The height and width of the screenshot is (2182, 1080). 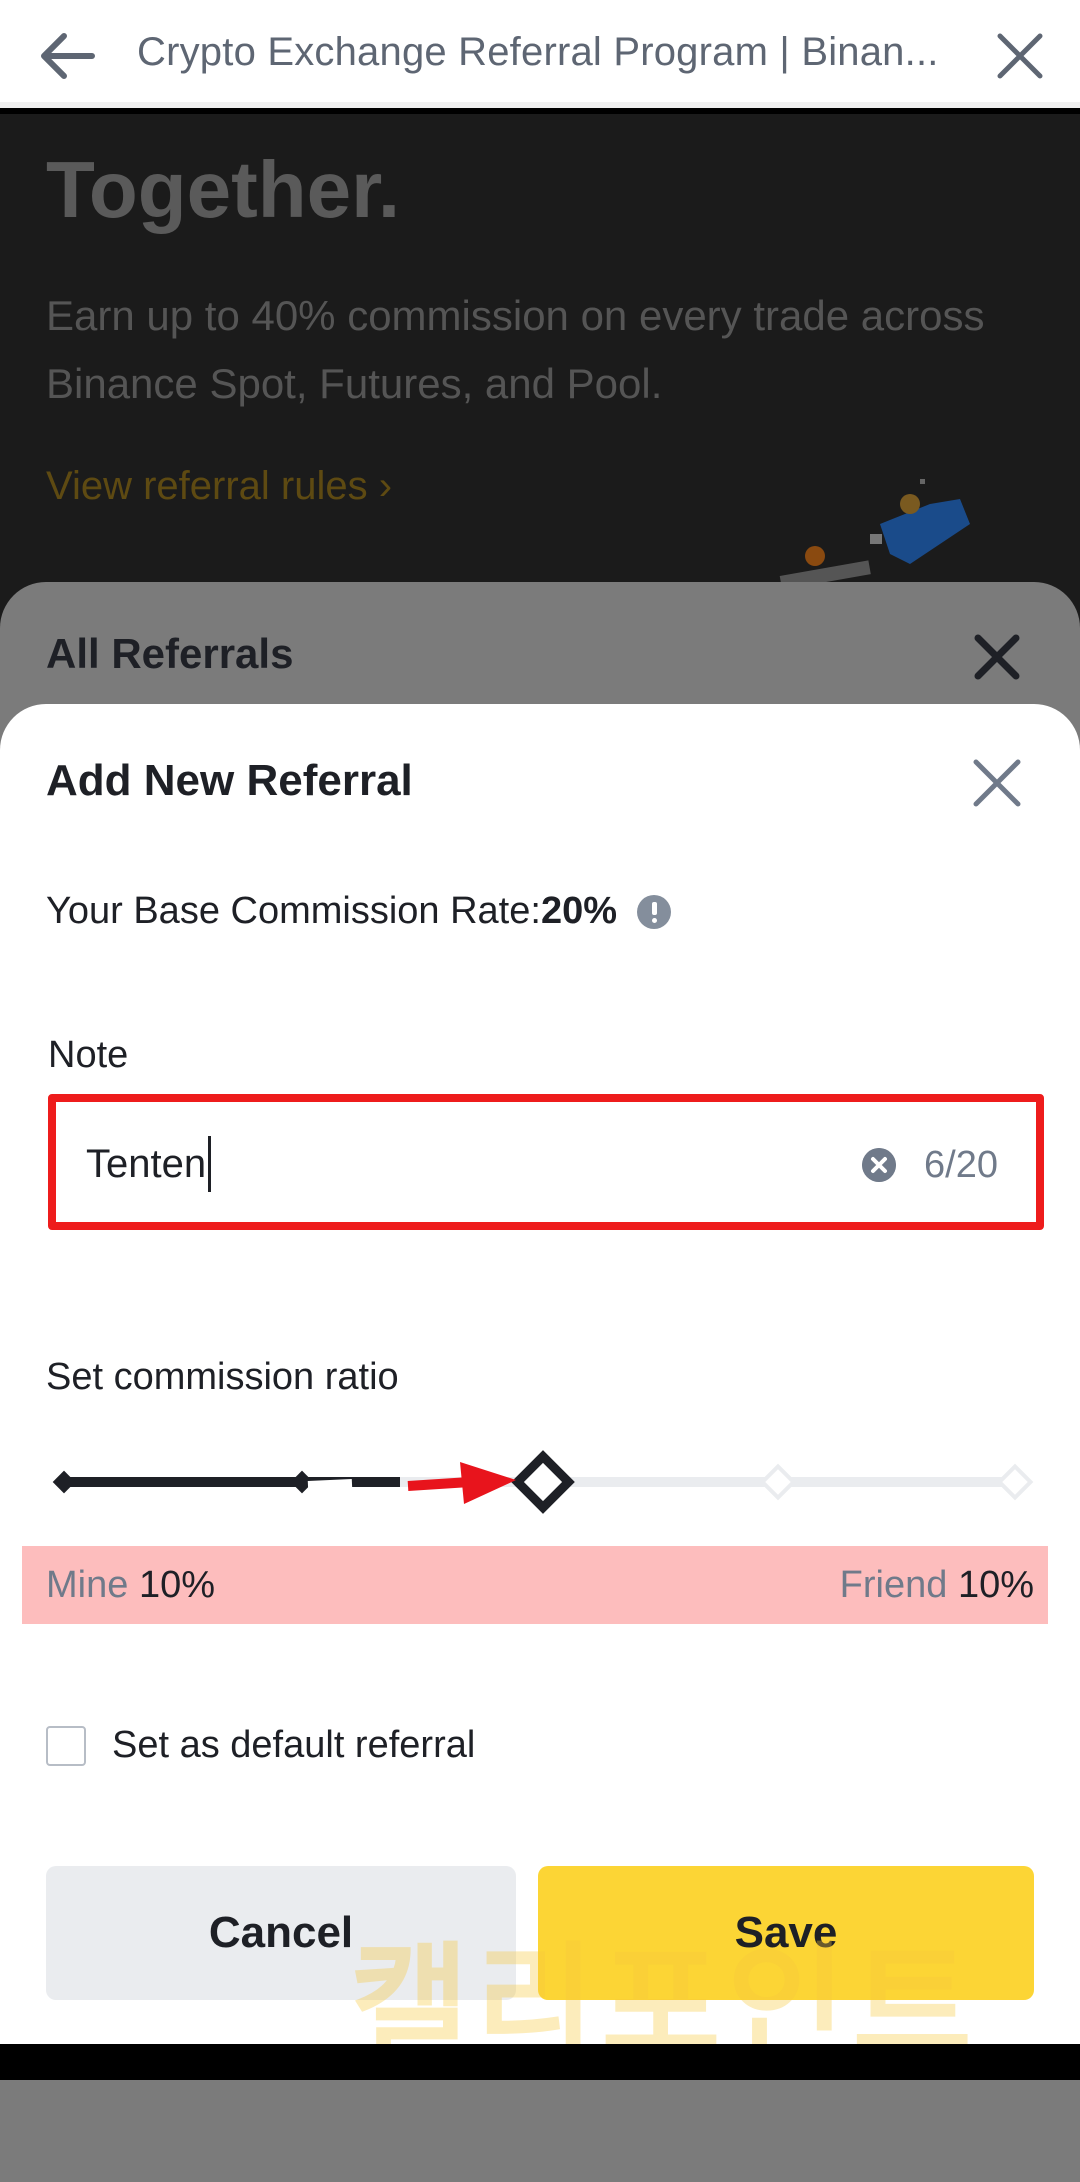 I want to click on back-arrow-icon, so click(x=68, y=56).